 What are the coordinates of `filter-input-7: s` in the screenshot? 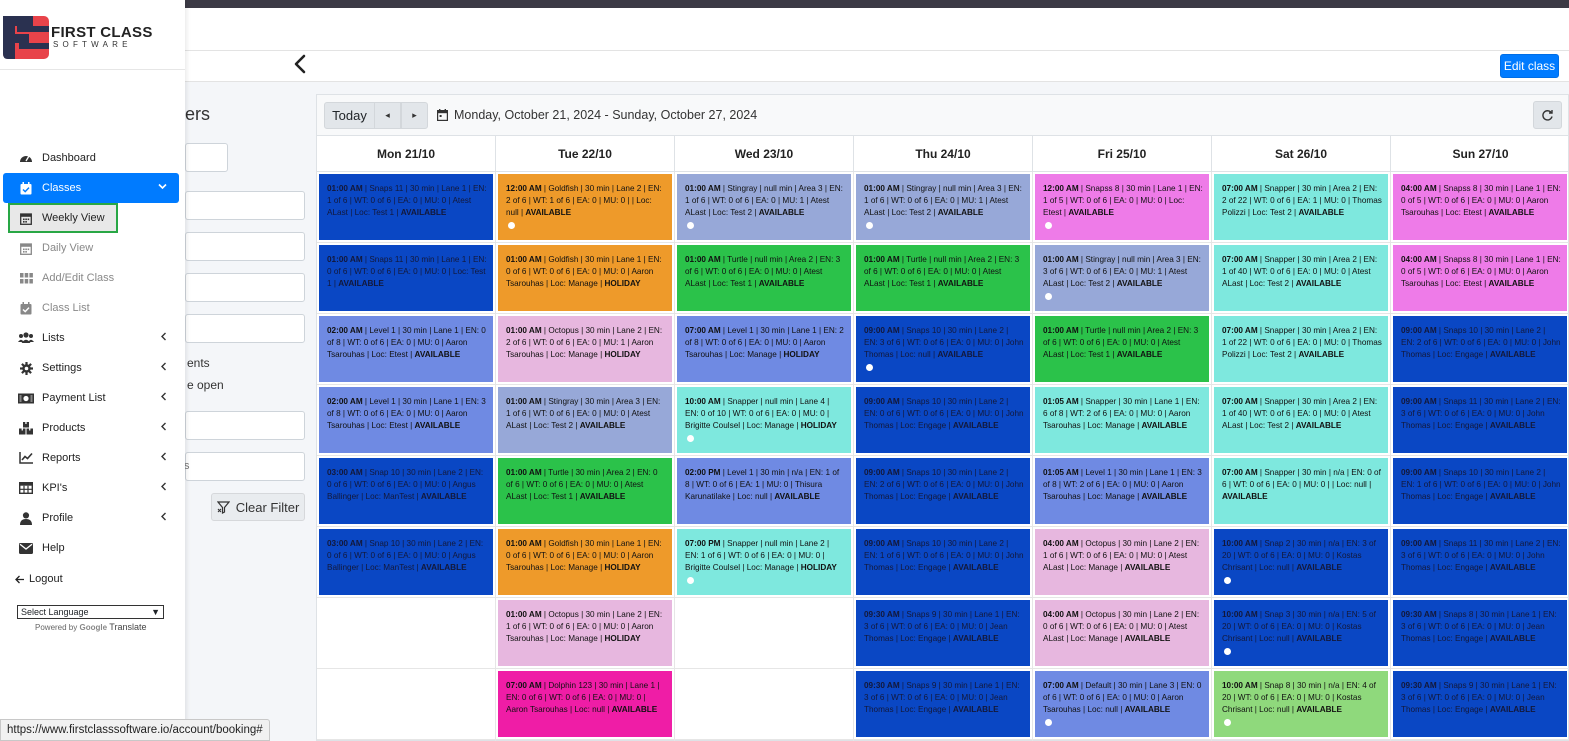 It's located at (244, 466).